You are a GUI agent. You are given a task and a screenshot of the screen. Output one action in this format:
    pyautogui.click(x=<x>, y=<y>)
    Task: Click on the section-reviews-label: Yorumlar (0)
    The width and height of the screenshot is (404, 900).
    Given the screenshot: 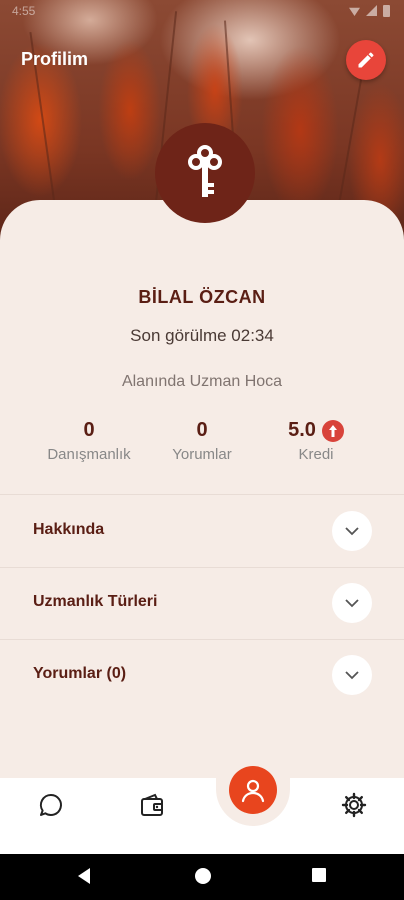 What is the action you would take?
    pyautogui.click(x=80, y=673)
    